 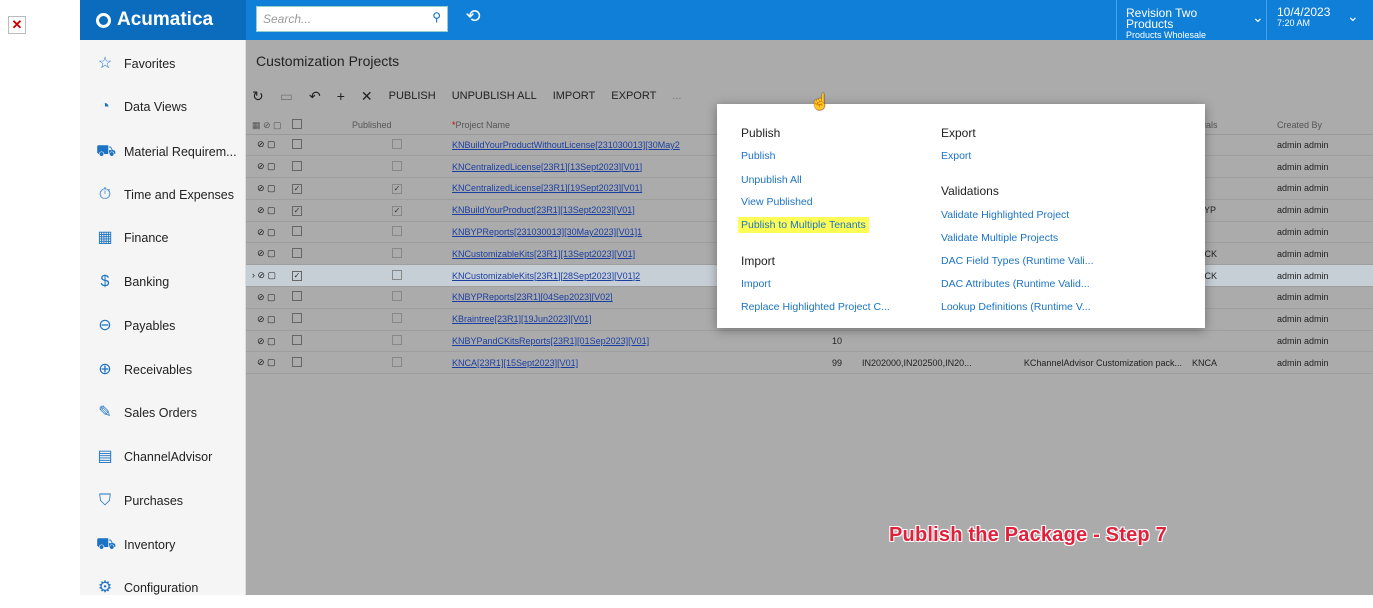 I want to click on screens-cell, so click(x=926, y=341).